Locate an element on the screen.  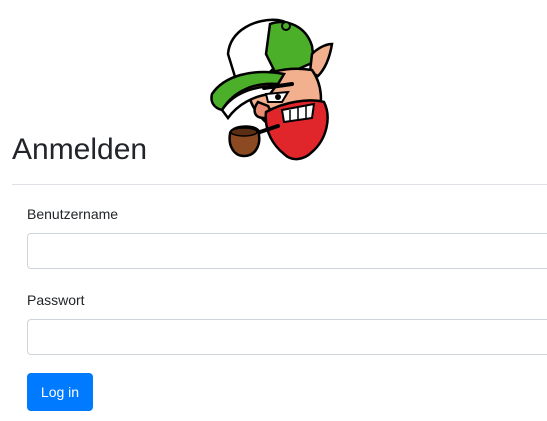
password-input is located at coordinates (287, 337).